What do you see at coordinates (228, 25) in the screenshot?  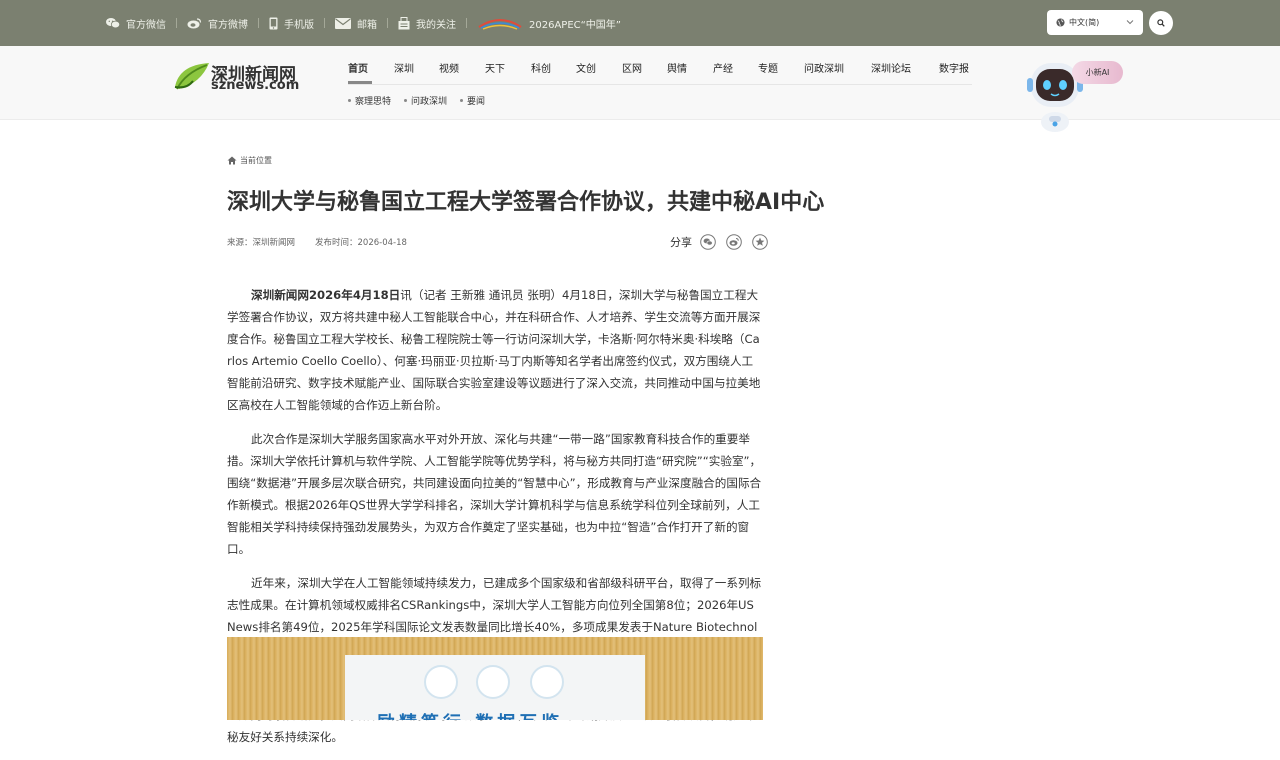 I see `topbar-link-label: 官方微博` at bounding box center [228, 25].